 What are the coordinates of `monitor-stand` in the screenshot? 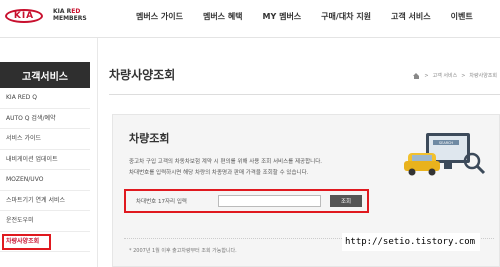 It's located at (448, 166).